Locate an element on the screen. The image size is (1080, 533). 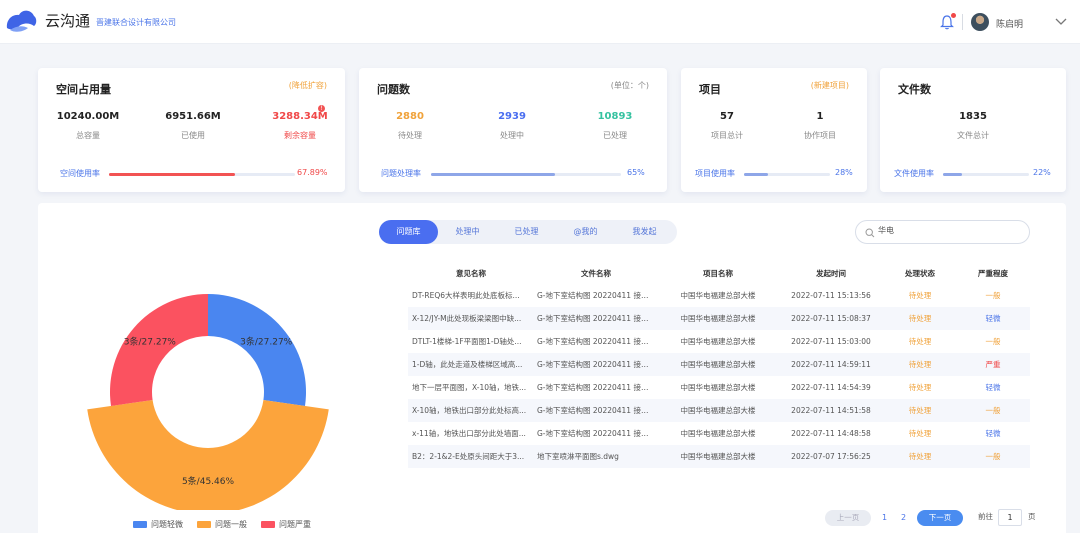
card-title: 问题数 is located at coordinates (393, 89).